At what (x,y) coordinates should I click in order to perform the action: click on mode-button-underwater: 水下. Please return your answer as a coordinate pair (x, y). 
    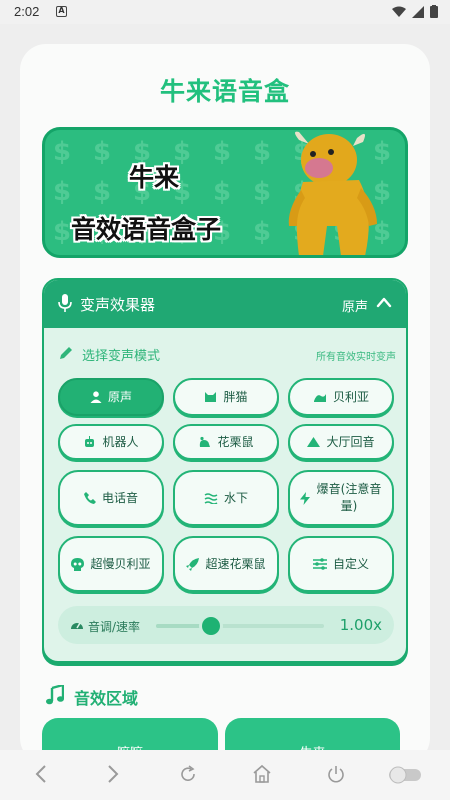
    Looking at the image, I should click on (226, 498).